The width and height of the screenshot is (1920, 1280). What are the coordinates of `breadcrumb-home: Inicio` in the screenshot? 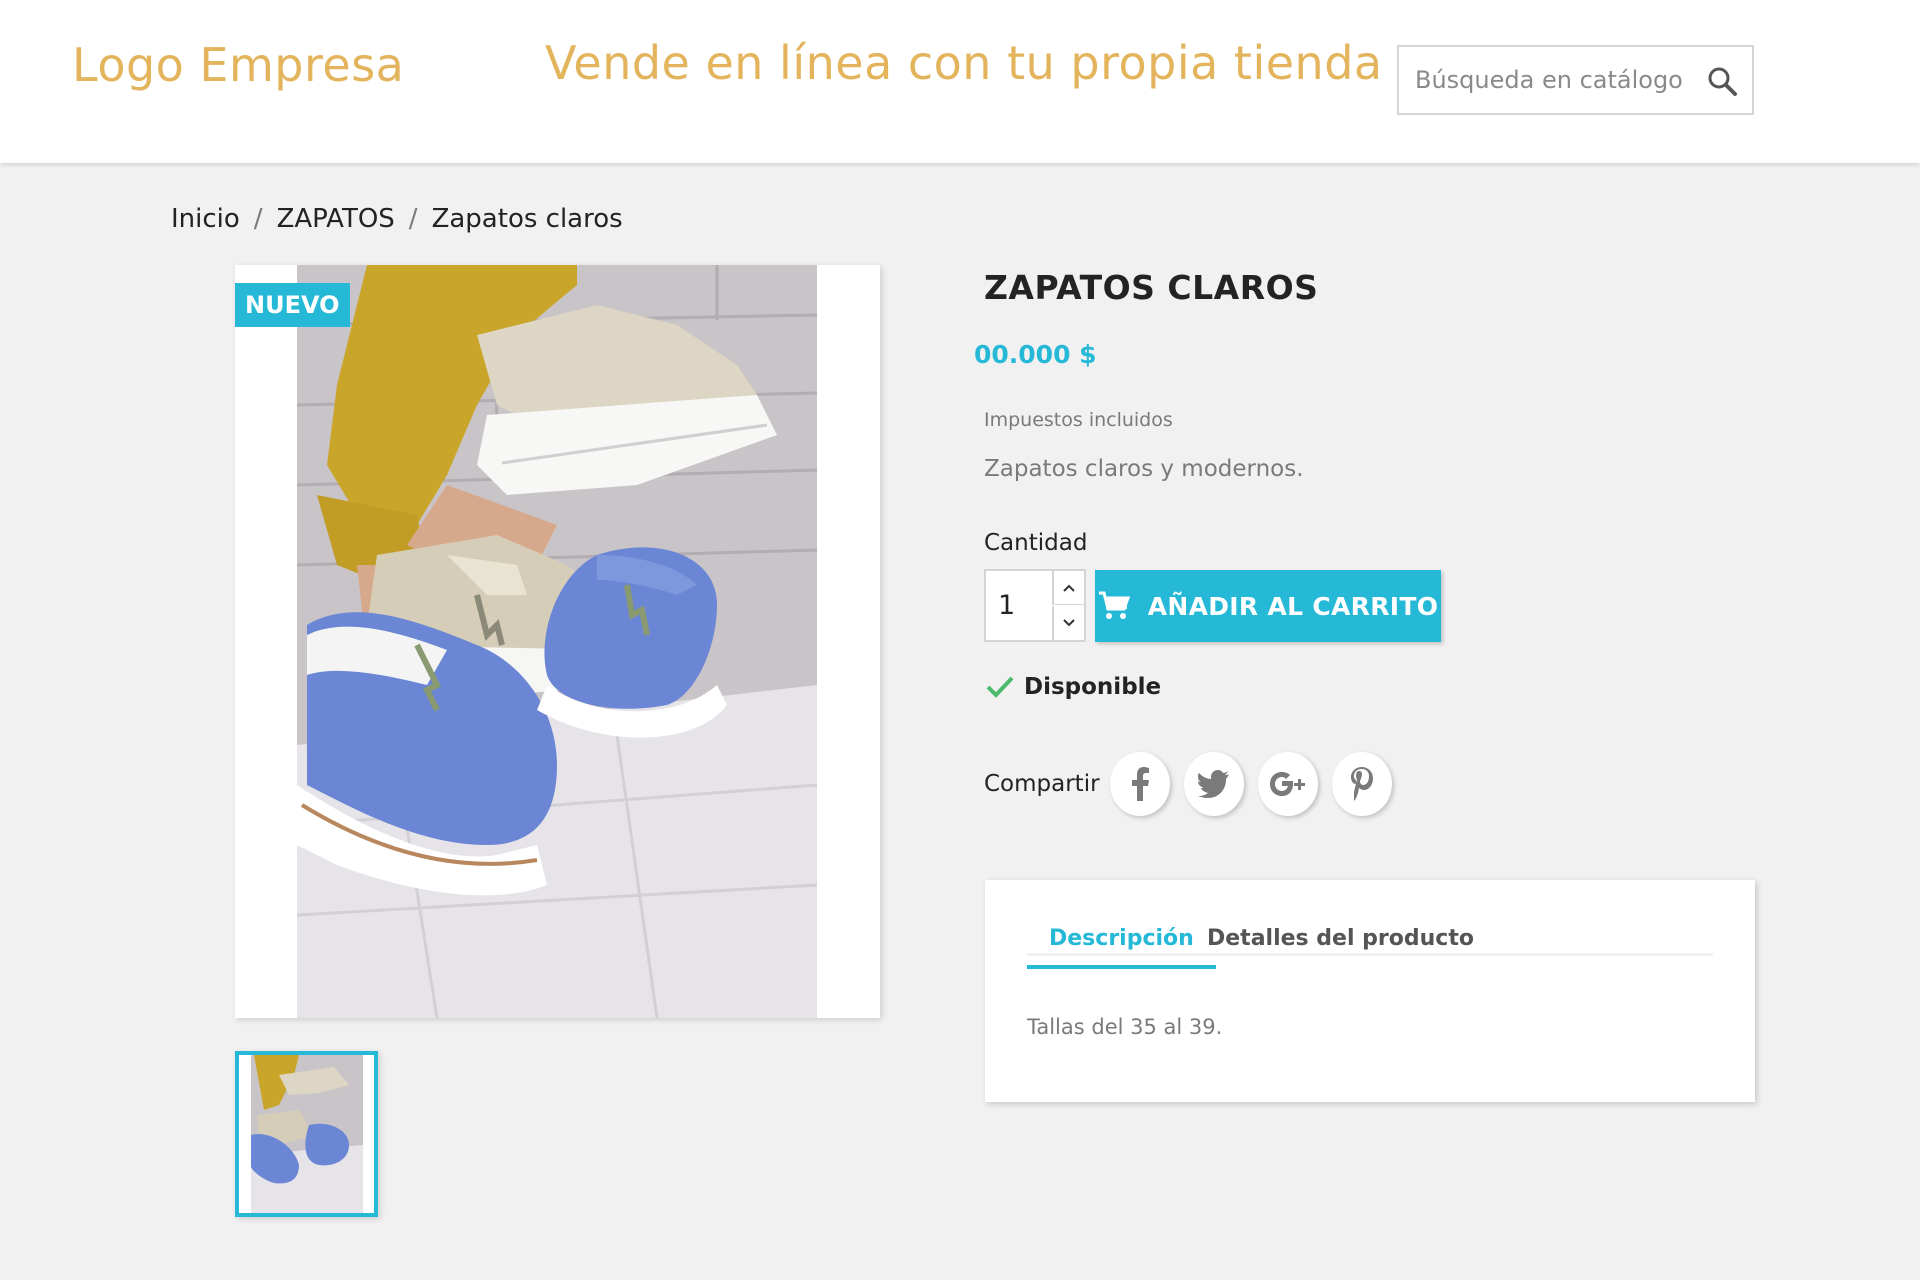 It's located at (205, 219).